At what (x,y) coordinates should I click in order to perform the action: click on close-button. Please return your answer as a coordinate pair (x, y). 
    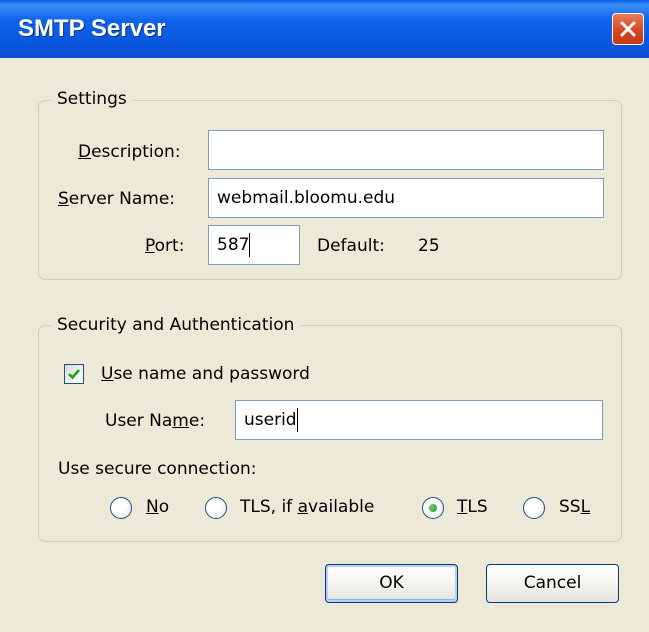
    Looking at the image, I should click on (628, 29).